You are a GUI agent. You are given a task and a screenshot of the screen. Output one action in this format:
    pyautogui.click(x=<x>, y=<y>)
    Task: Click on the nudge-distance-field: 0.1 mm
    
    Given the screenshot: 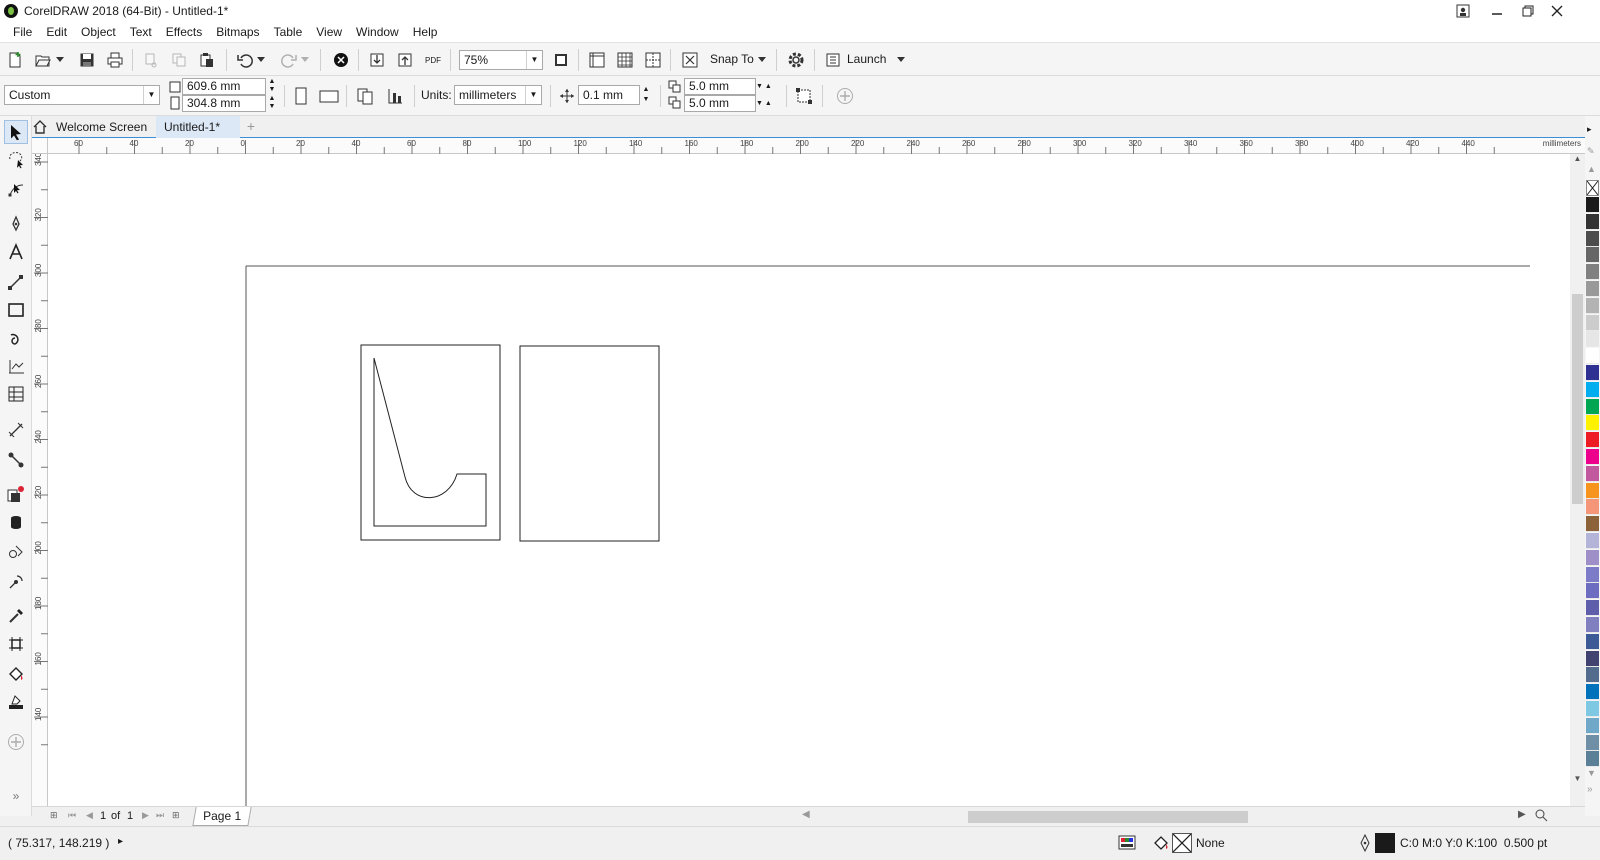 What is the action you would take?
    pyautogui.click(x=609, y=95)
    